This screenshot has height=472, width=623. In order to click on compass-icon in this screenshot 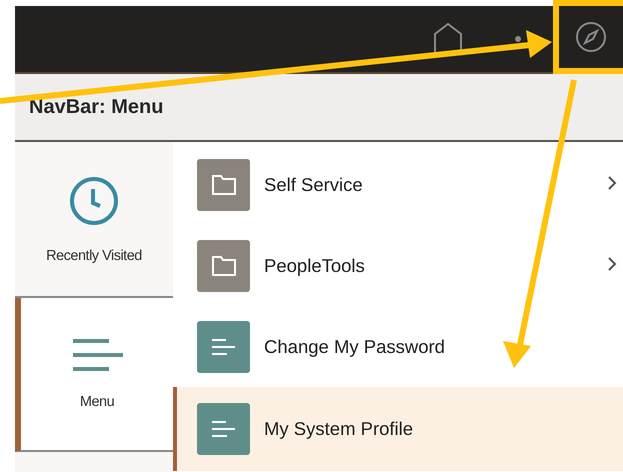, I will do `click(591, 37)`.